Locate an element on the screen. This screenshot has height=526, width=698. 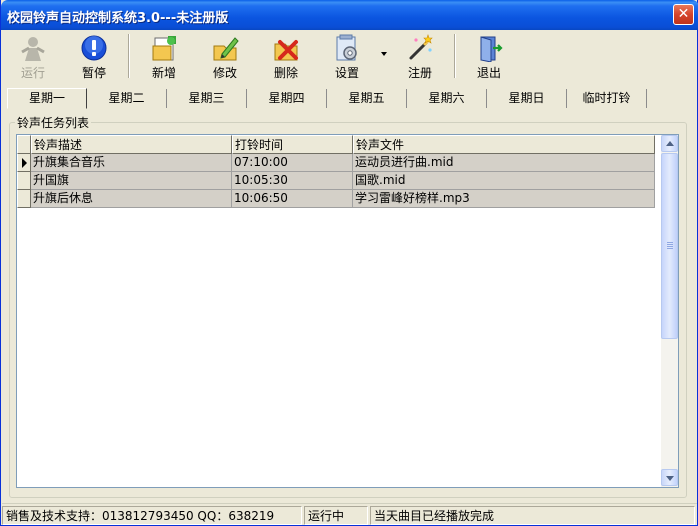
task-list-title: 铃声任务列表 is located at coordinates (53, 122).